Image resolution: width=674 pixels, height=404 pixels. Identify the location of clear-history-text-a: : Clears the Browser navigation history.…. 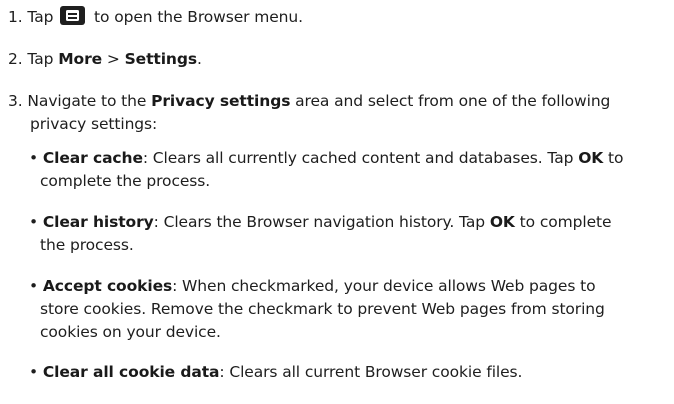
(319, 222).